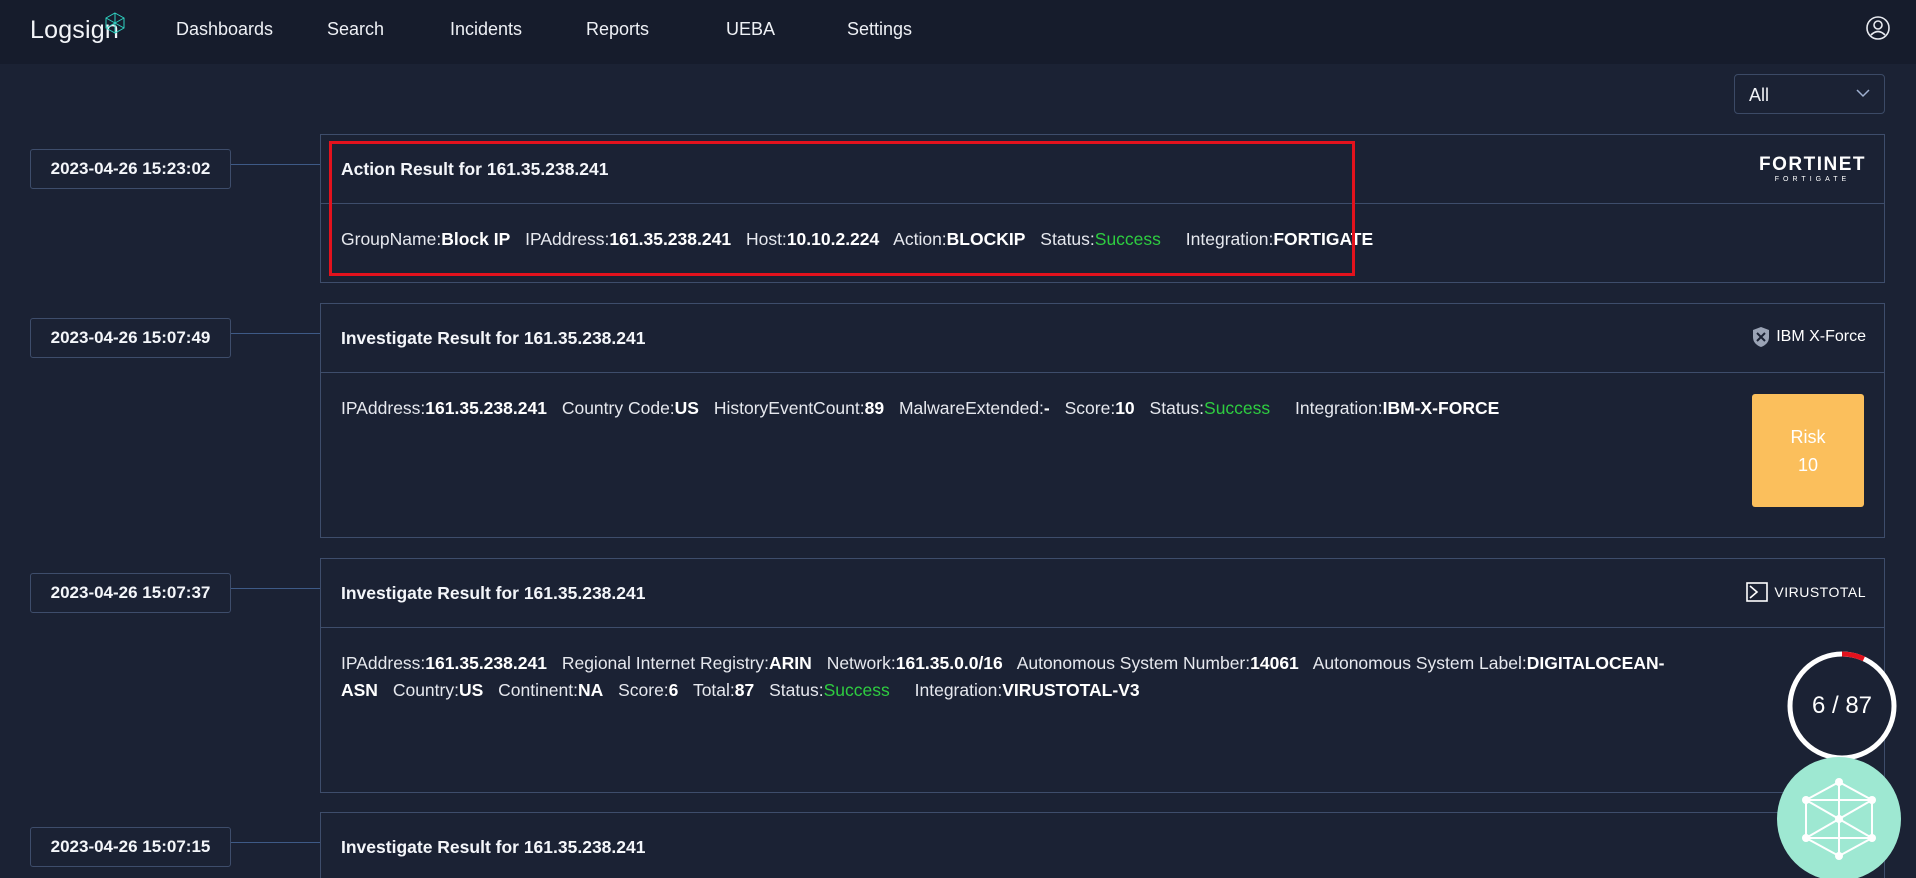  Describe the element at coordinates (1842, 705) in the screenshot. I see `detection-ratio-text: 6 / 87` at that location.